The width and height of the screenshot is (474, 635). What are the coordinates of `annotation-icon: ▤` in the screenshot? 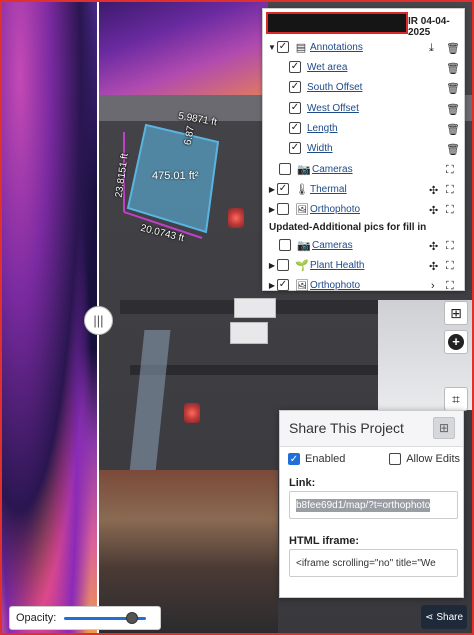 It's located at (301, 47).